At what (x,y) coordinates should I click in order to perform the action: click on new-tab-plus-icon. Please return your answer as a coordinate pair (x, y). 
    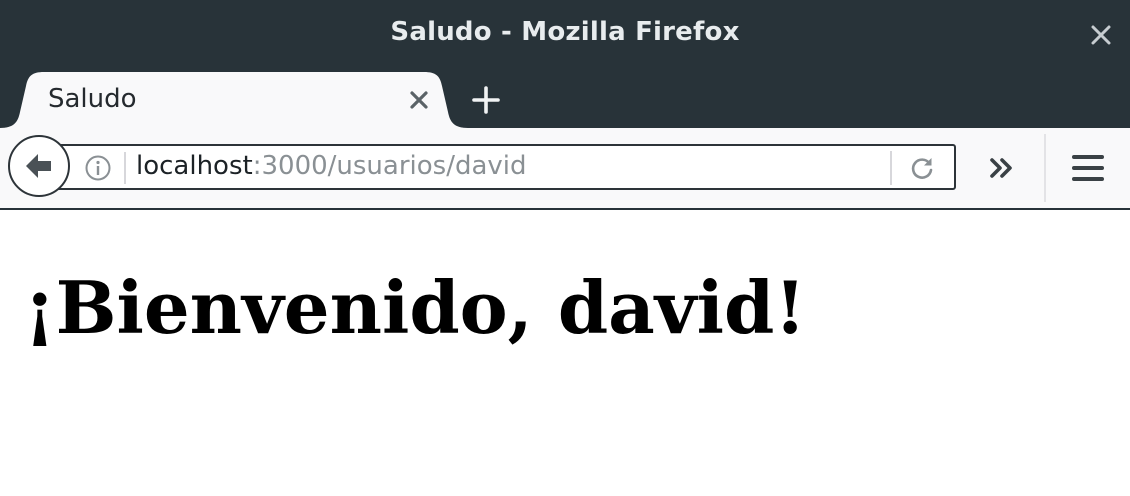
    Looking at the image, I should click on (486, 100).